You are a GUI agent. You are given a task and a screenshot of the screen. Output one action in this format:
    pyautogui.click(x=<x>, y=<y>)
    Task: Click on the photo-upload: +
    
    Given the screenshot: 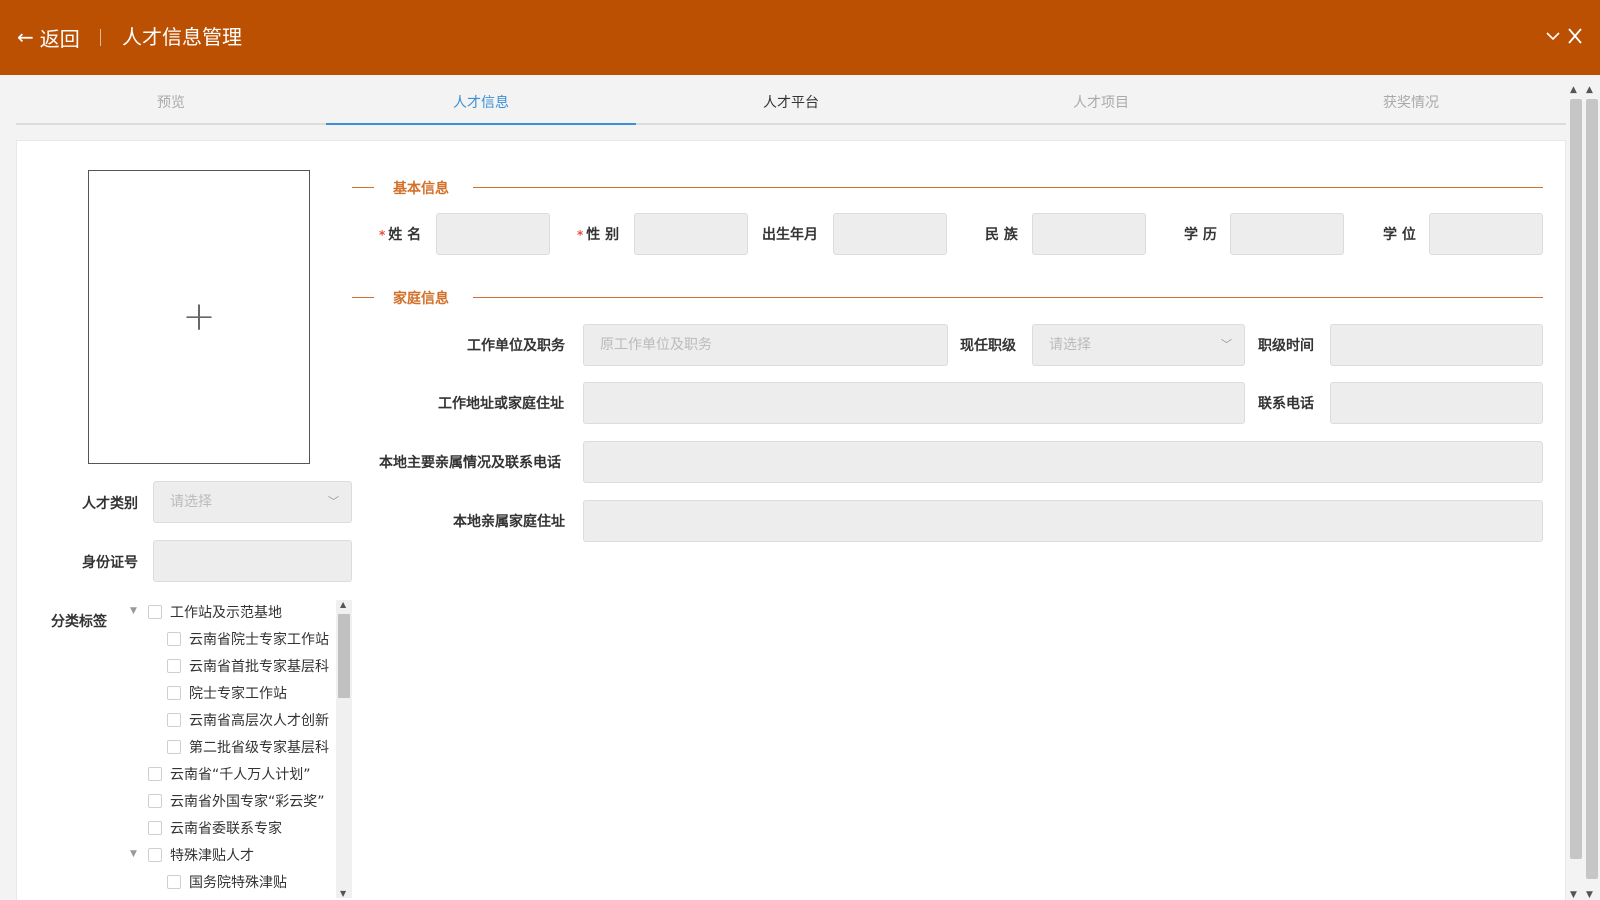 What is the action you would take?
    pyautogui.click(x=199, y=317)
    